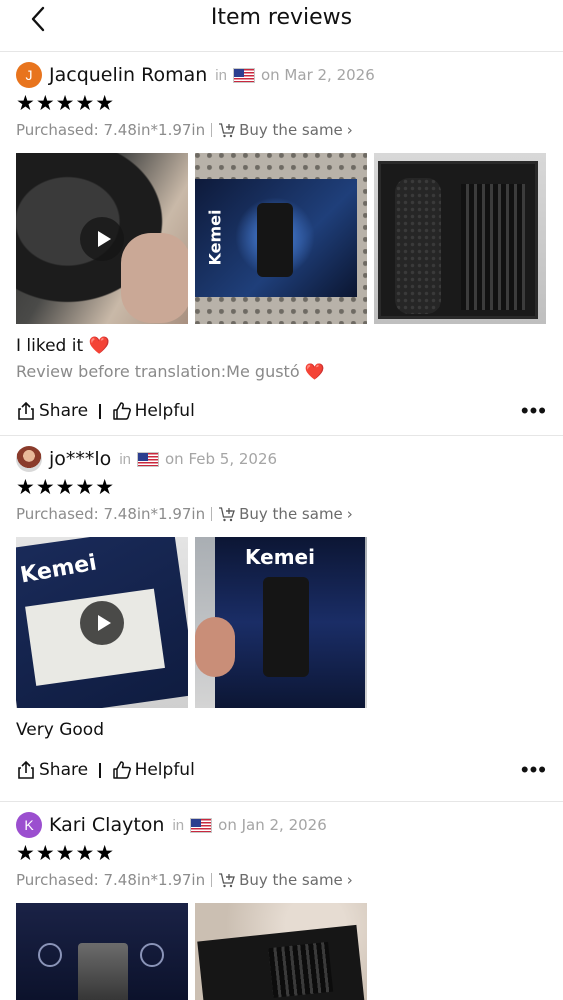 The height and width of the screenshot is (1000, 563). I want to click on review-header: jo***lo in on Feb 5, 2026, so click(281, 459).